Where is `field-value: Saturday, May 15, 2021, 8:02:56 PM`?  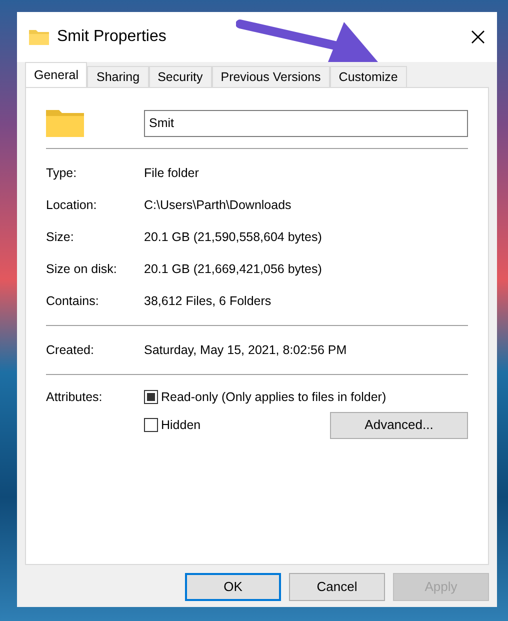
field-value: Saturday, May 15, 2021, 8:02:56 PM is located at coordinates (245, 350).